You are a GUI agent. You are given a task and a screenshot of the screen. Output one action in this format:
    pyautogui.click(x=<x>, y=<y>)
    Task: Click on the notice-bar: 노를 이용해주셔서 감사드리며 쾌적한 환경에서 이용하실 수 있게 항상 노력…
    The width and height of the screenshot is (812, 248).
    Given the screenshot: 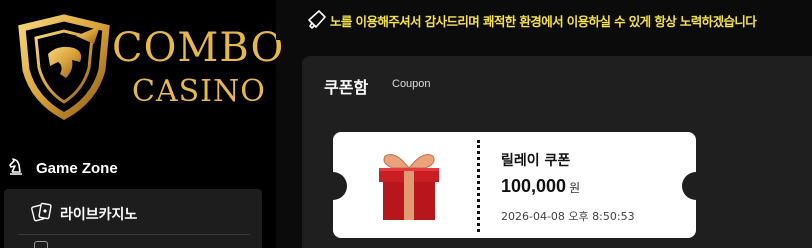 What is the action you would take?
    pyautogui.click(x=544, y=20)
    